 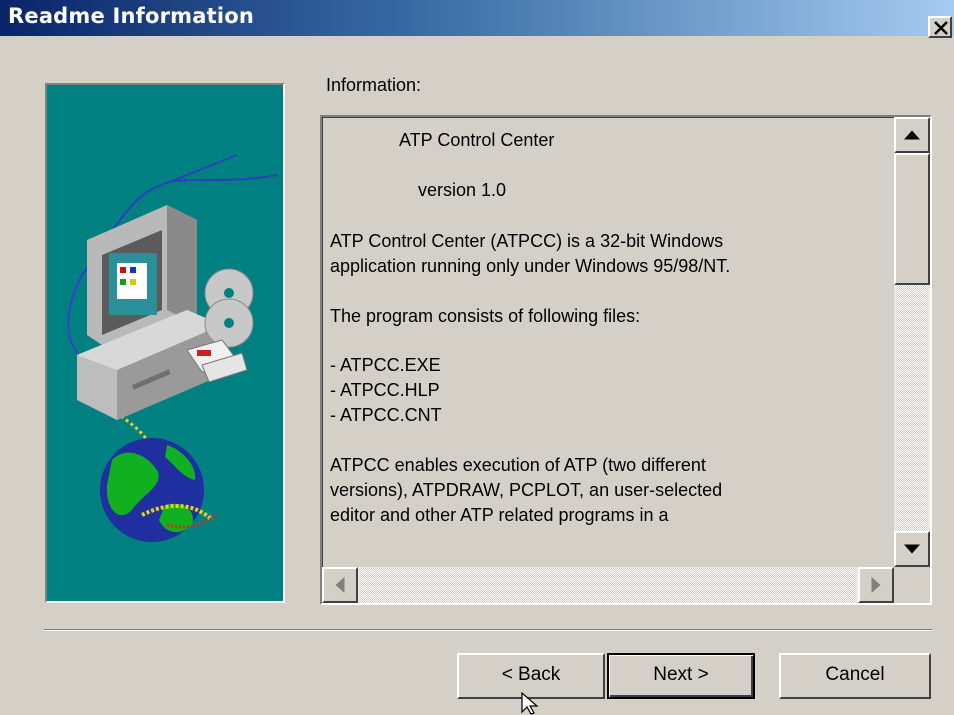 I want to click on information-label: Information:, so click(x=374, y=85).